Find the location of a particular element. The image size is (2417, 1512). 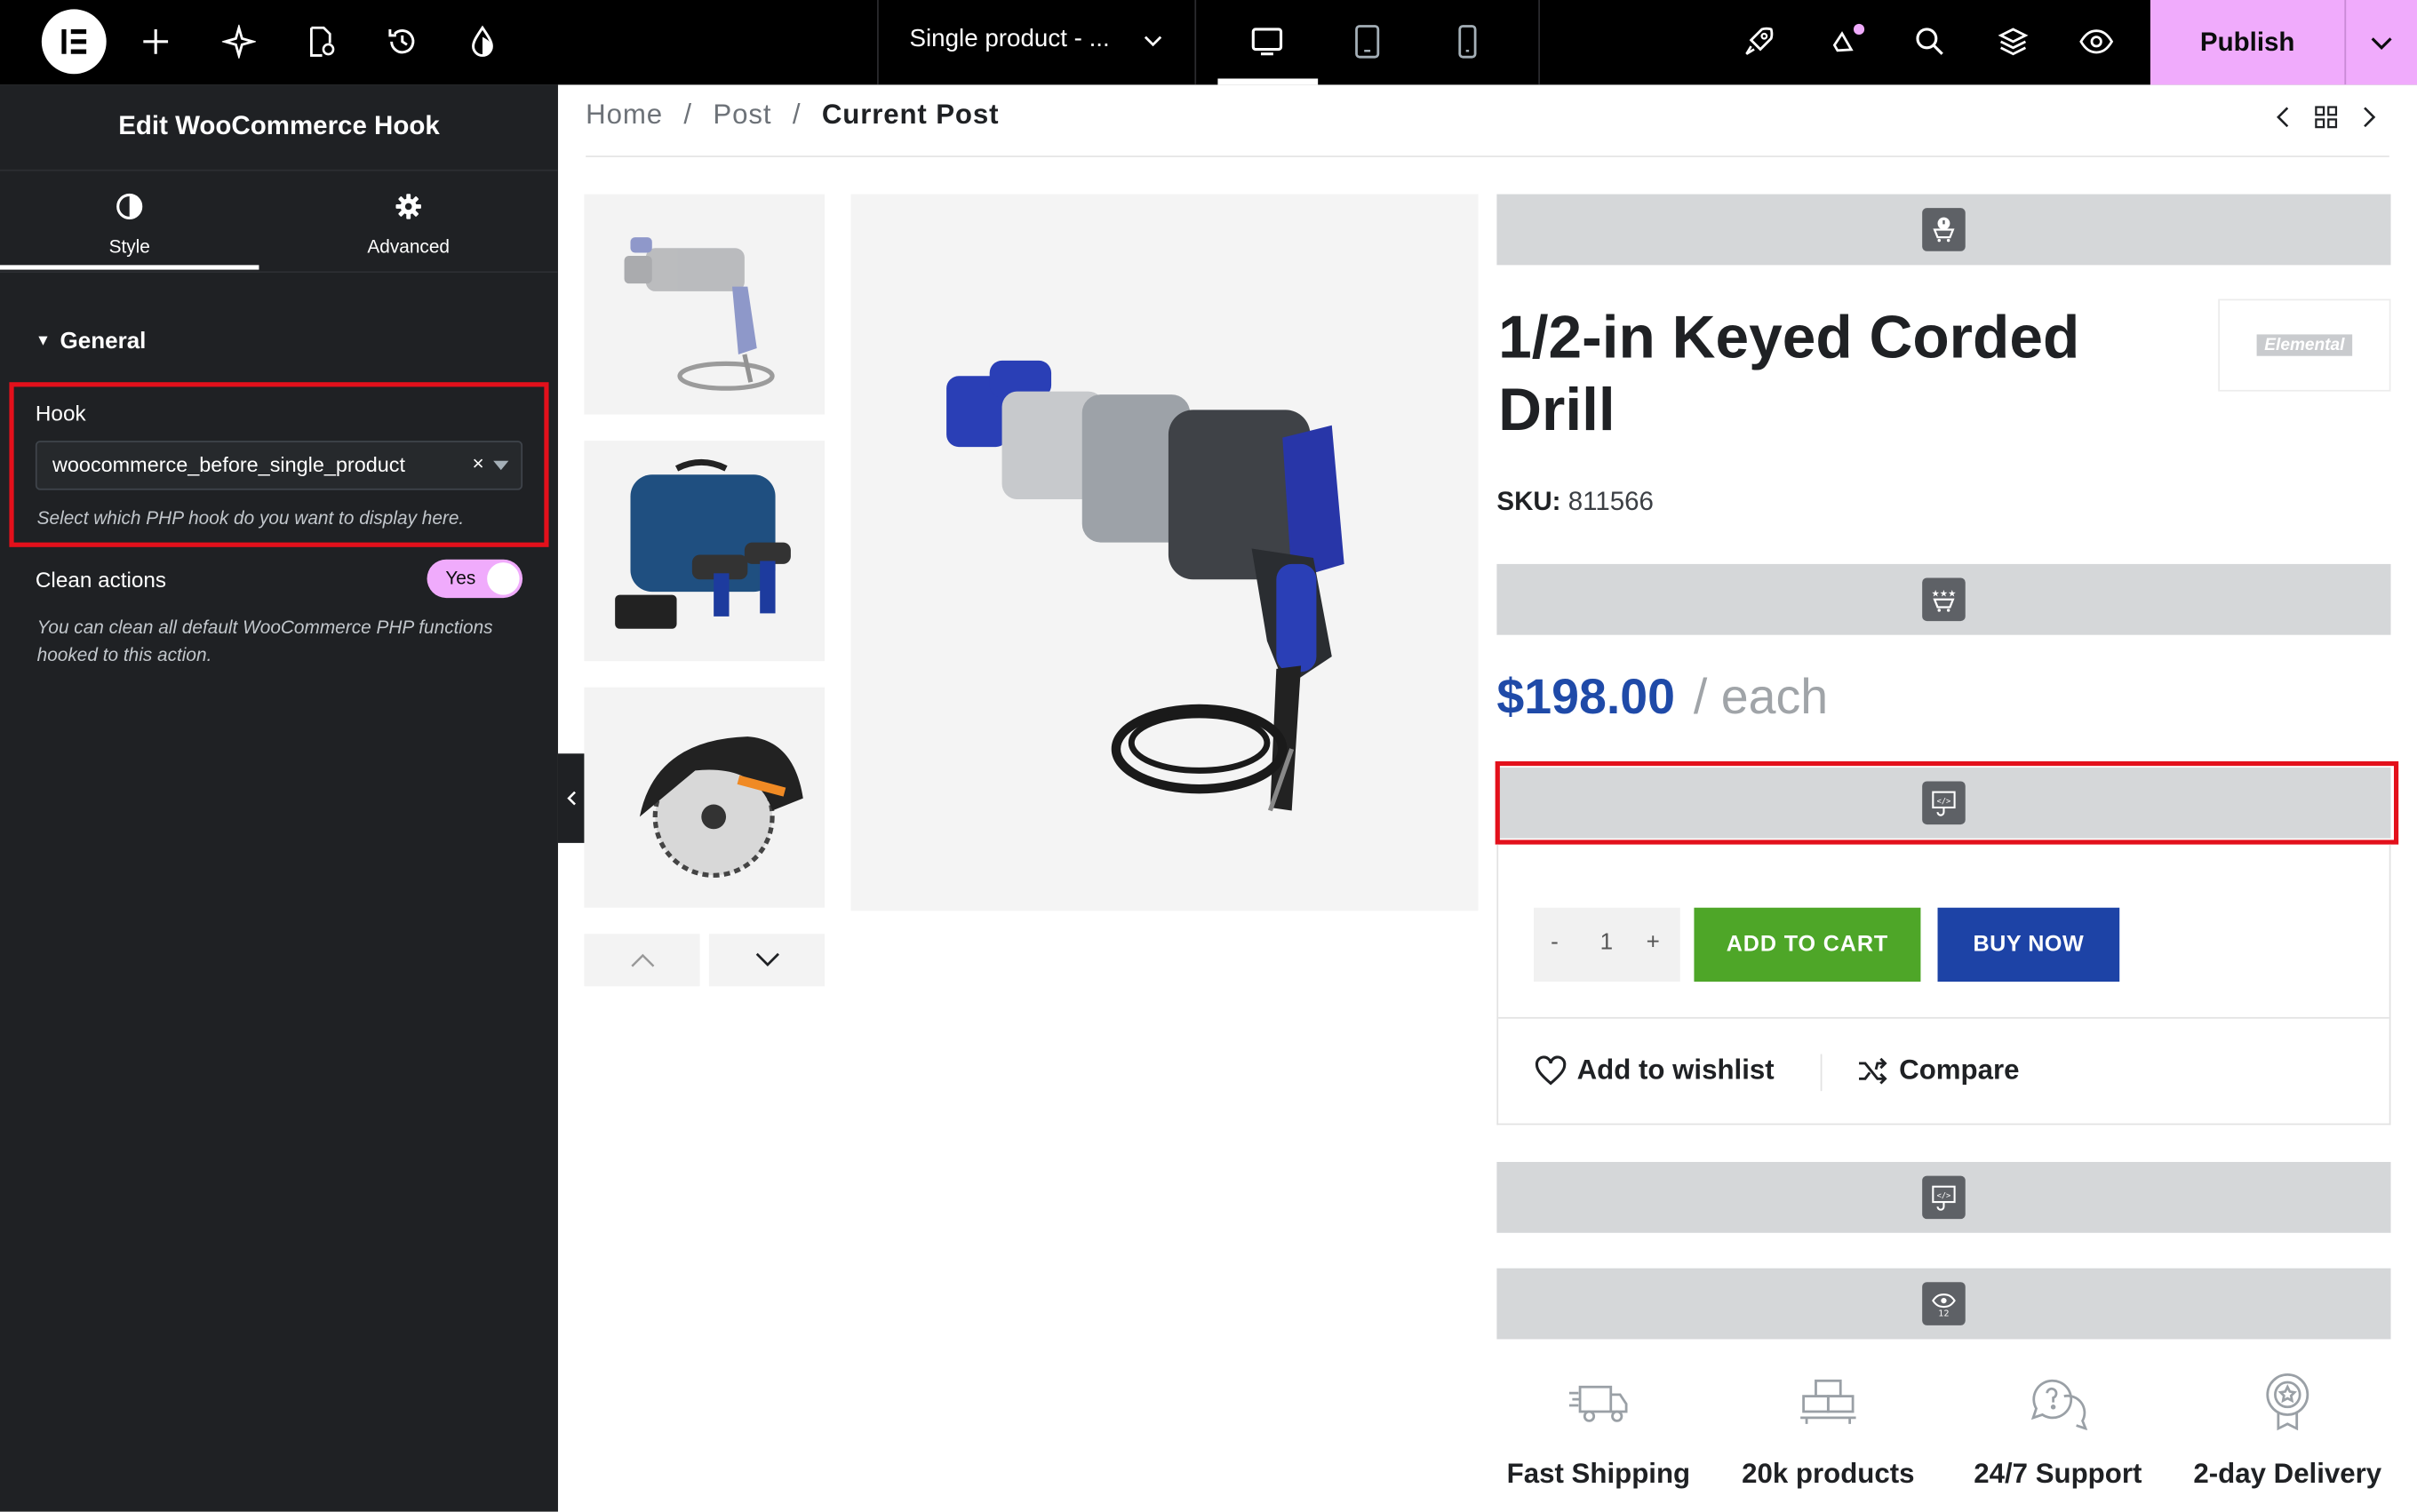

feature-label: Fast Shipping is located at coordinates (1598, 1473).